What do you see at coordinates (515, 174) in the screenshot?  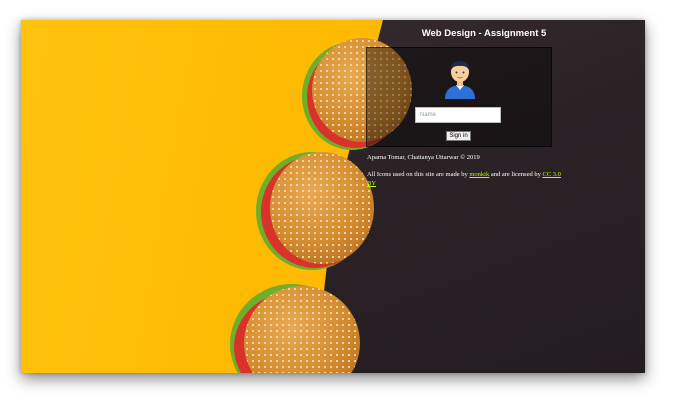 I see `credit-middle: and are licensed by` at bounding box center [515, 174].